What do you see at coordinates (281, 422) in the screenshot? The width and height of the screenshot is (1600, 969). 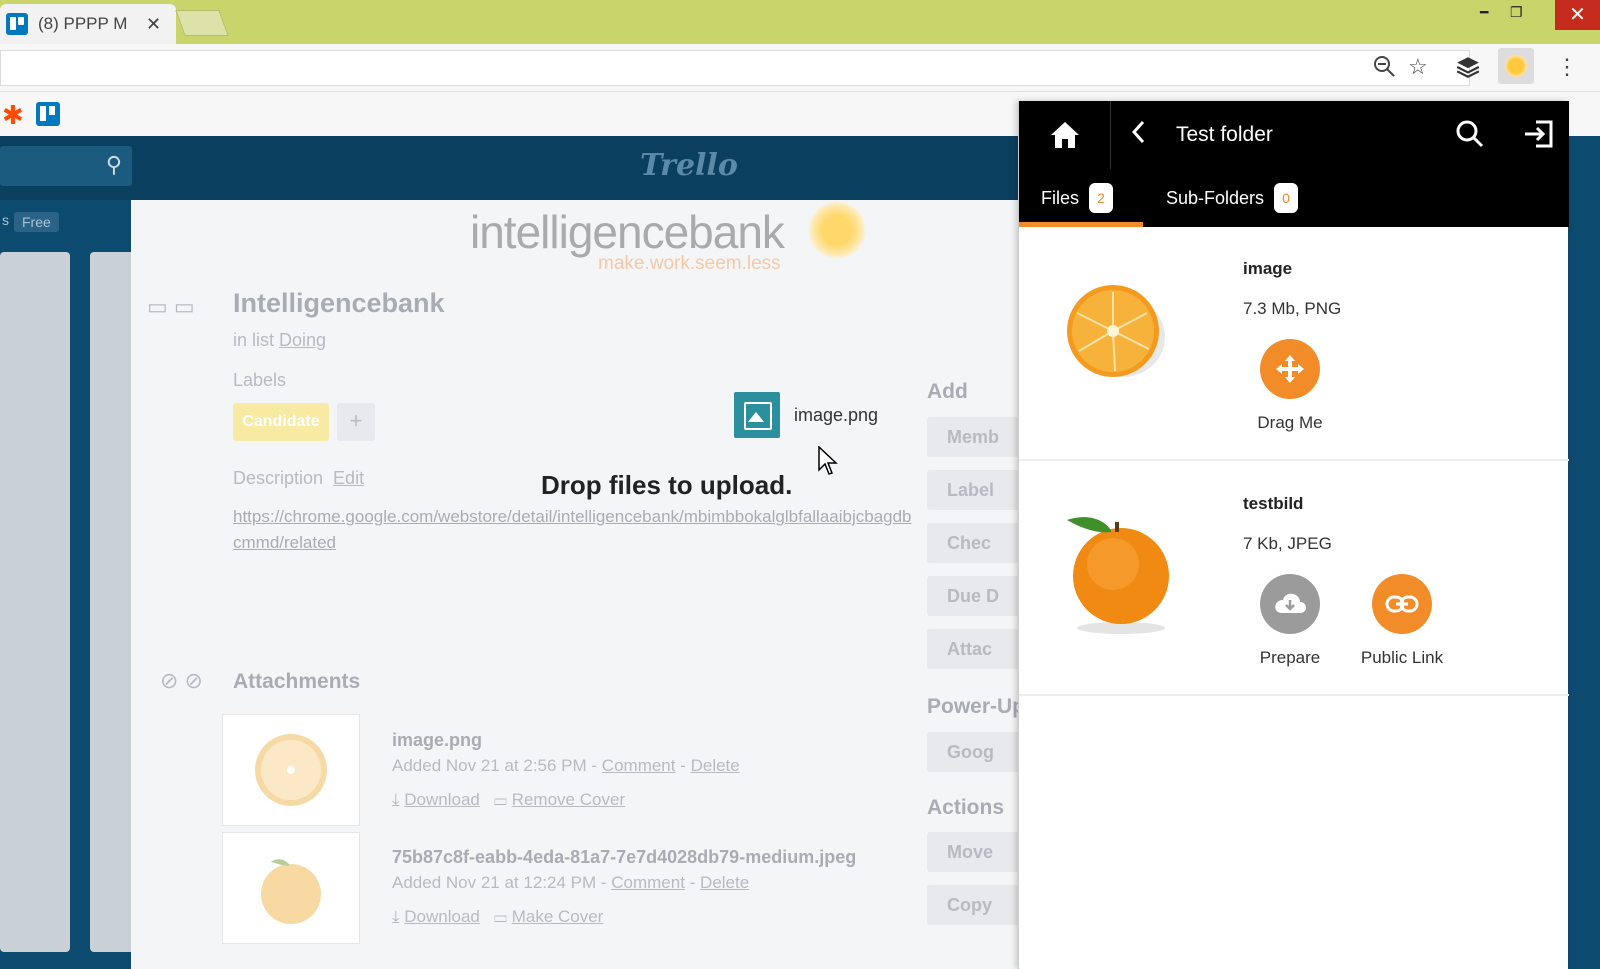 I see `label-candidate: Candidate` at bounding box center [281, 422].